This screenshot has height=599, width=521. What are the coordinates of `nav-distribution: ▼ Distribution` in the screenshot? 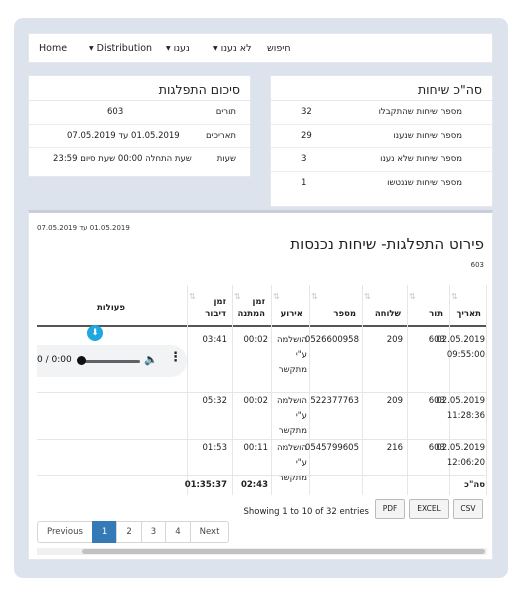 It's located at (120, 48).